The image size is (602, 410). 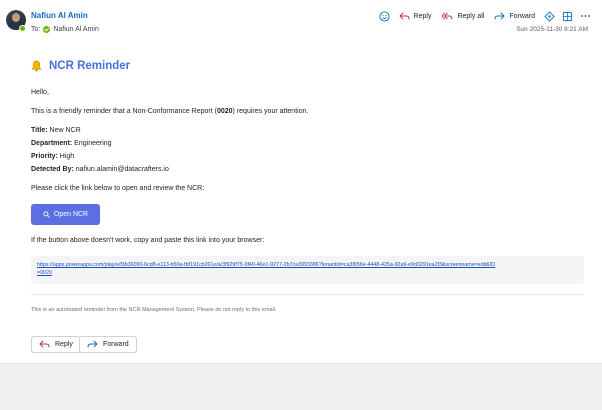 What do you see at coordinates (66, 156) in the screenshot?
I see `field-value: High` at bounding box center [66, 156].